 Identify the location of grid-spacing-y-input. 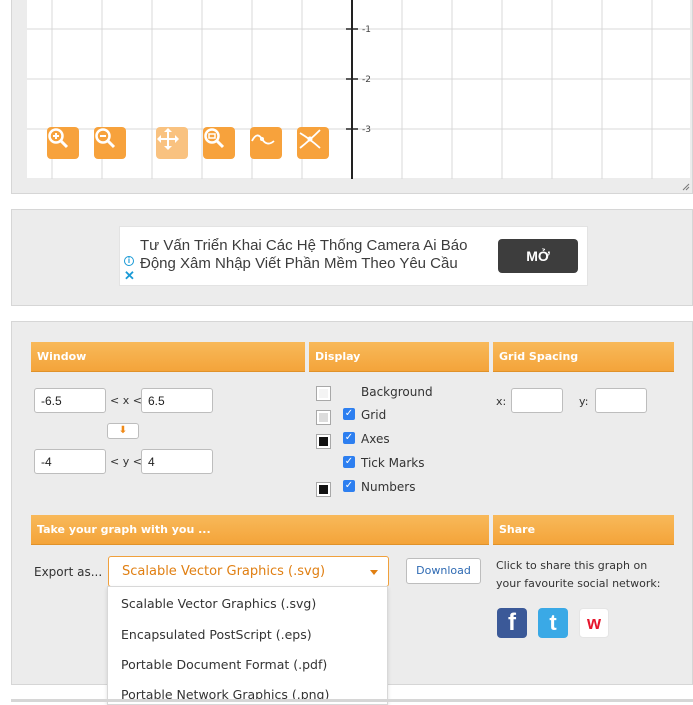
(621, 400).